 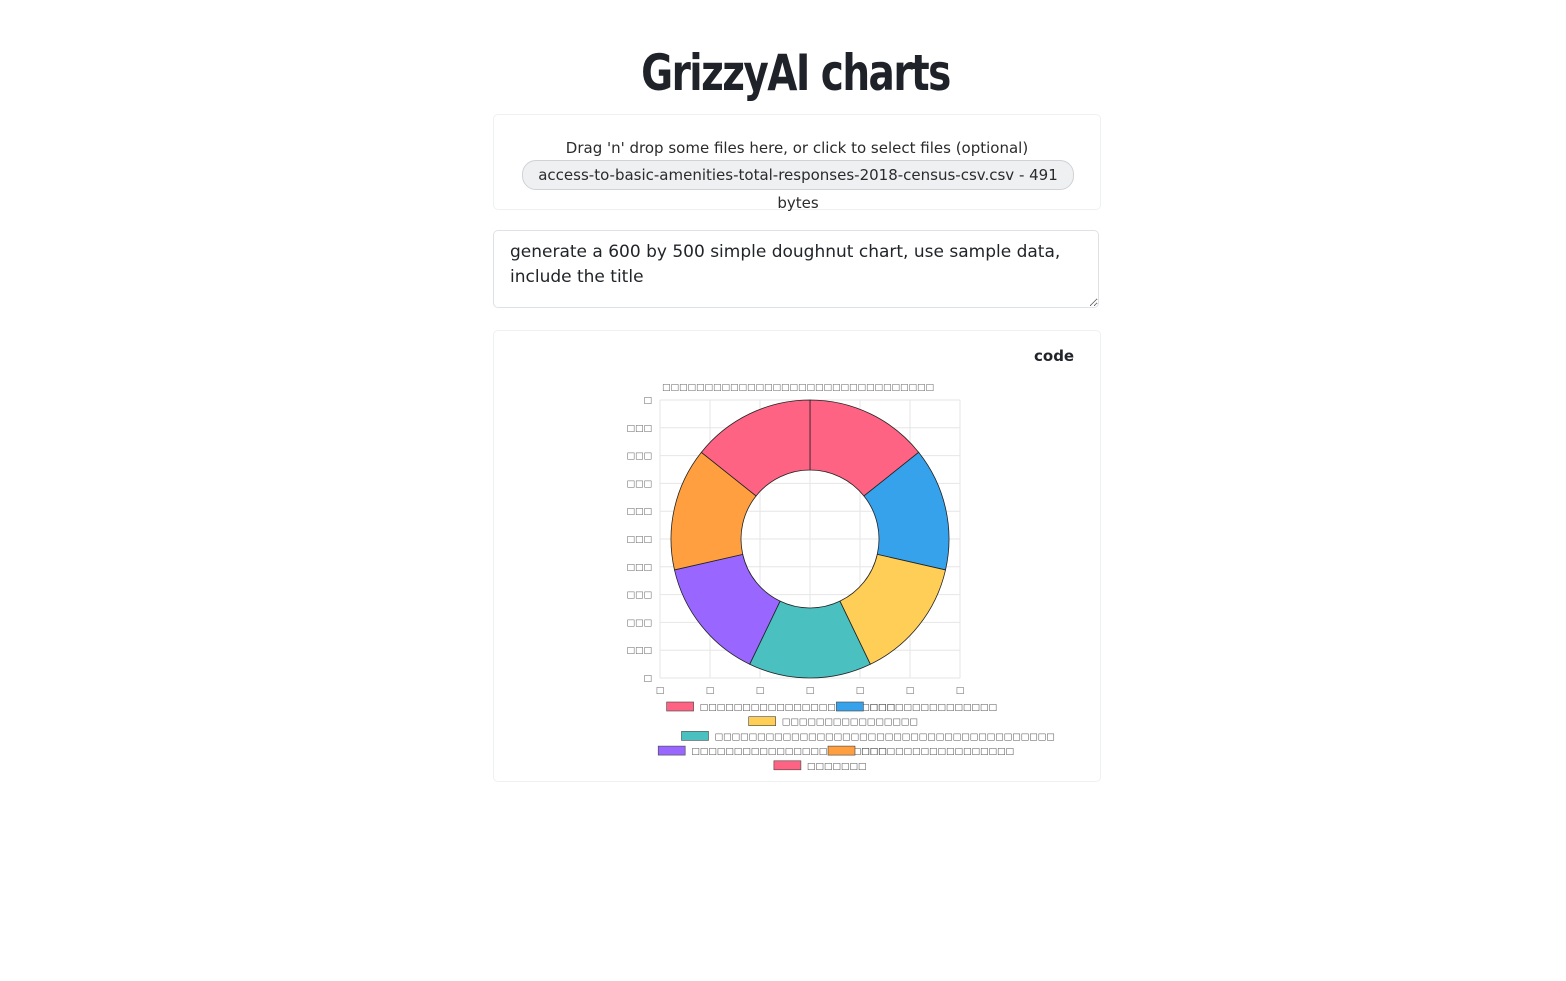 I want to click on legend-label: □□□□□□□, so click(x=837, y=767).